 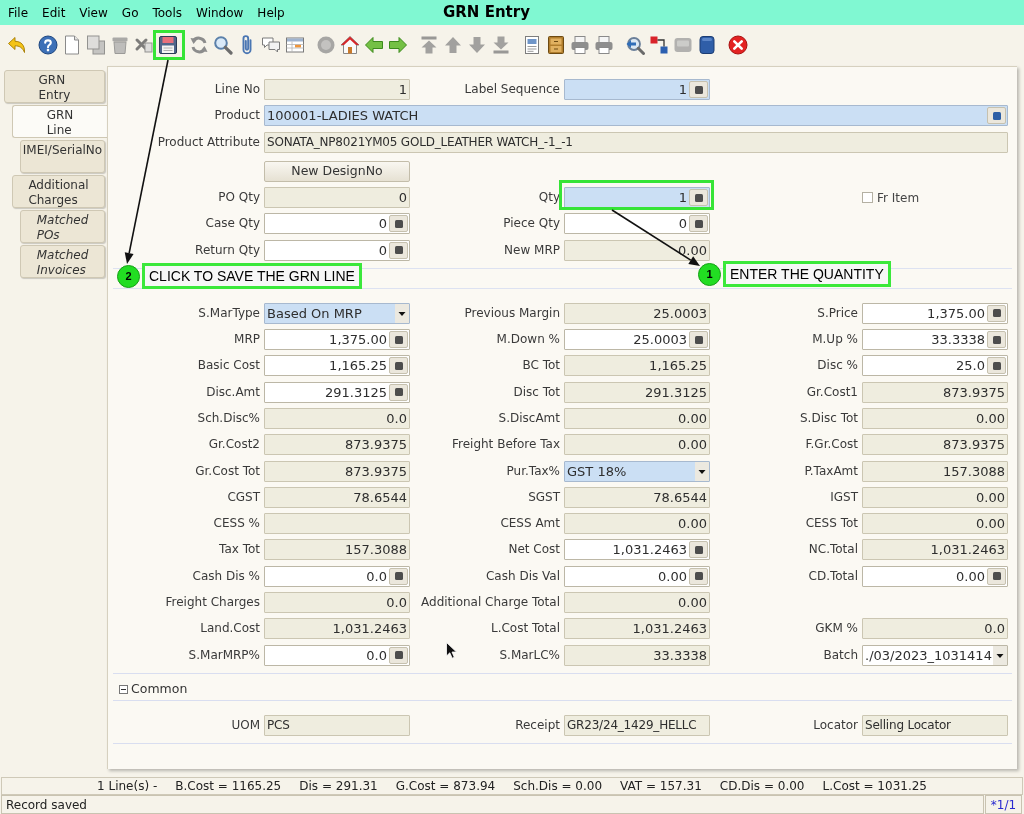 I want to click on number-field: 1,165.25, so click(x=337, y=366).